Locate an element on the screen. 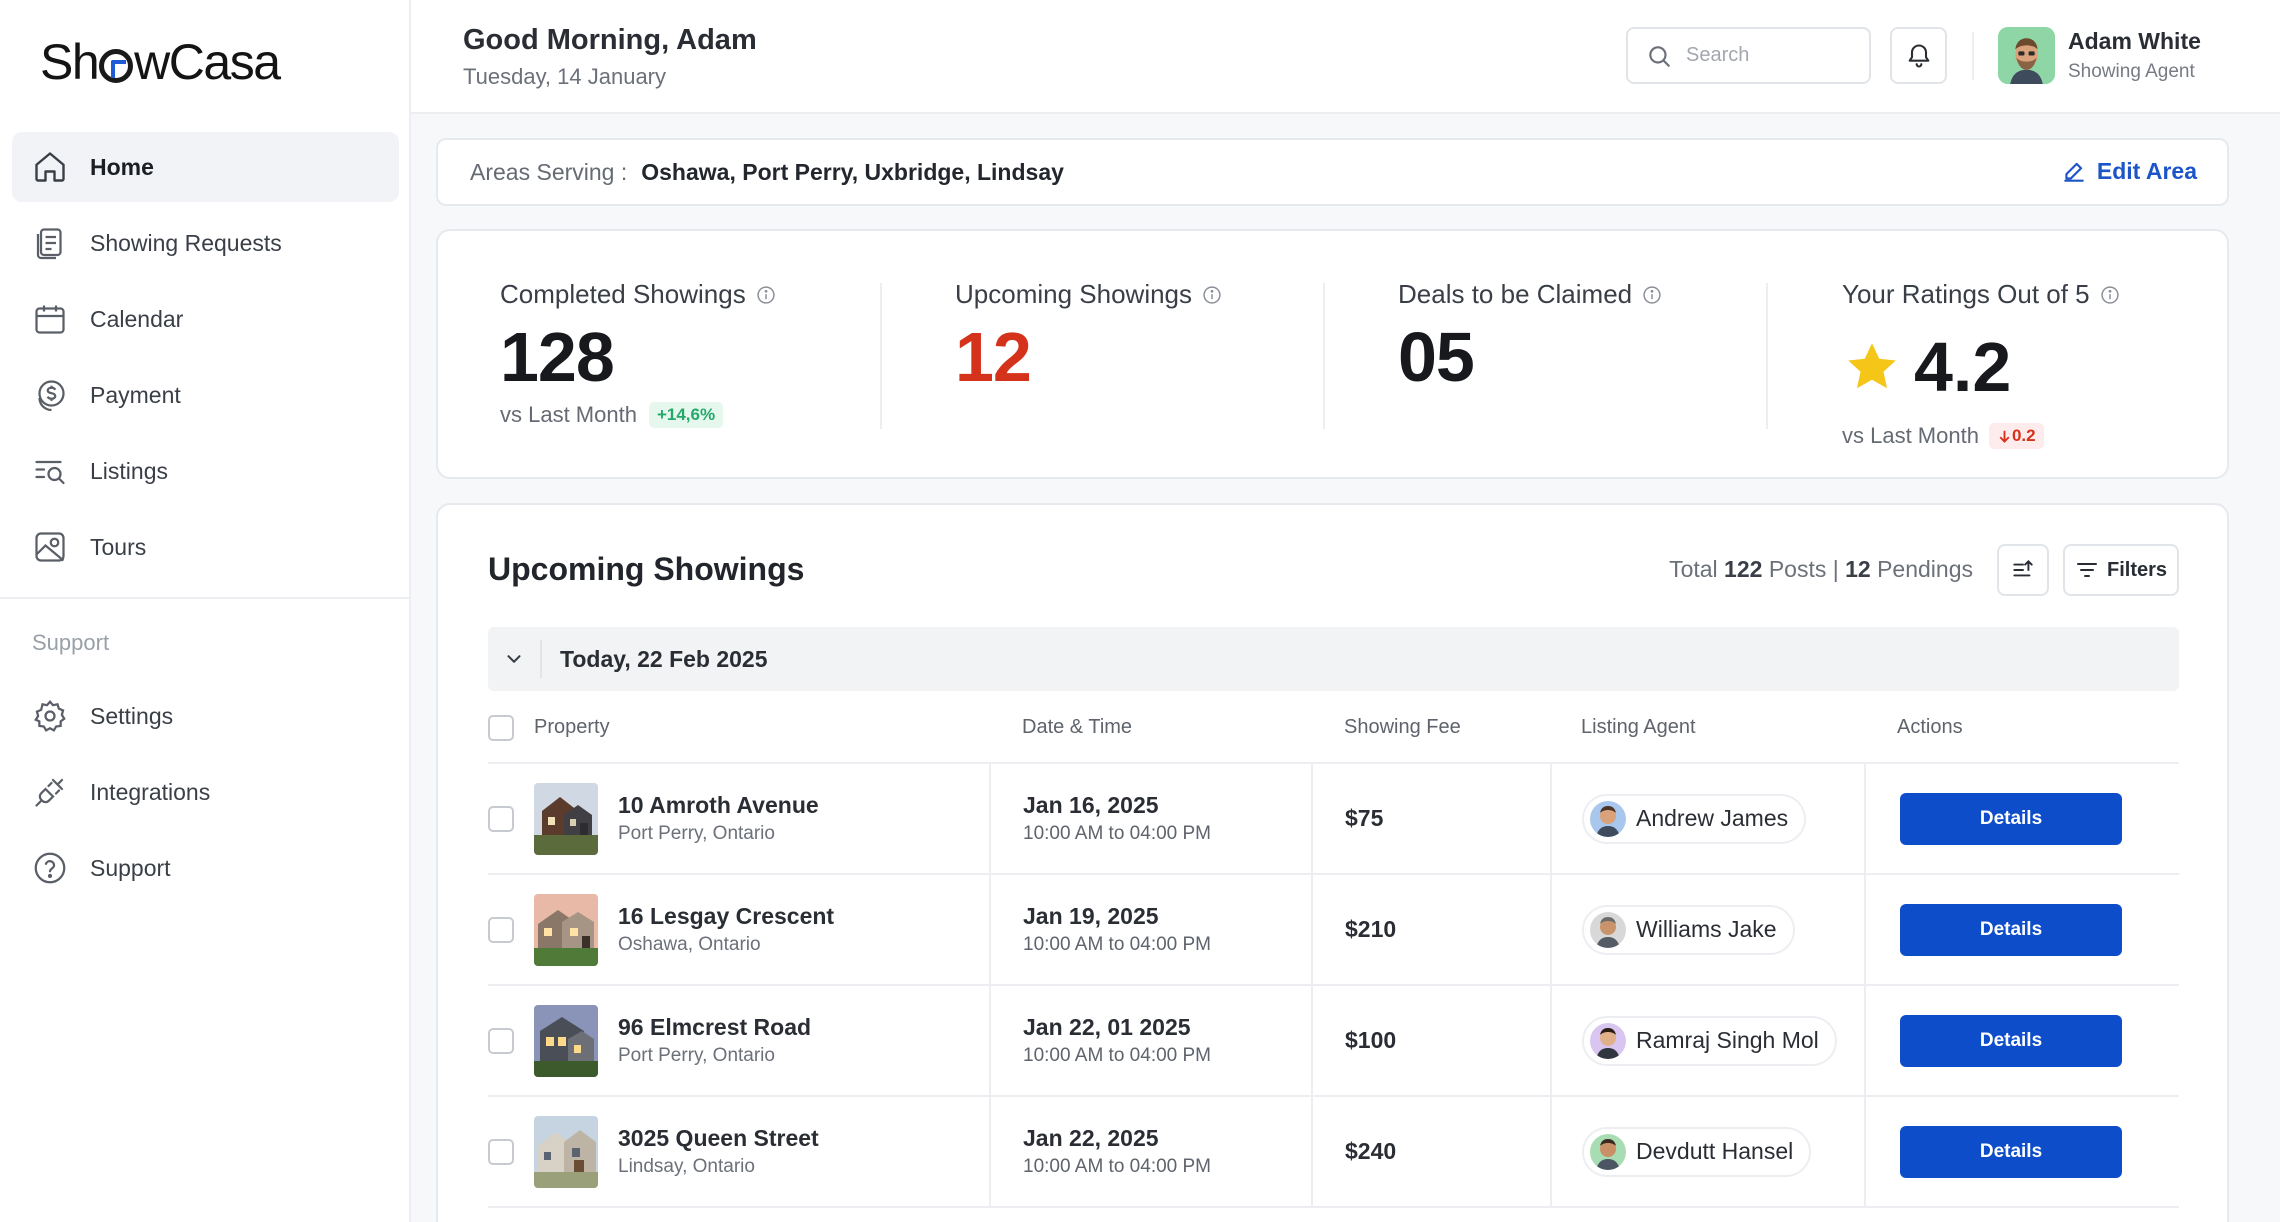 The width and height of the screenshot is (2280, 1222). select-all-checkbox is located at coordinates (501, 727).